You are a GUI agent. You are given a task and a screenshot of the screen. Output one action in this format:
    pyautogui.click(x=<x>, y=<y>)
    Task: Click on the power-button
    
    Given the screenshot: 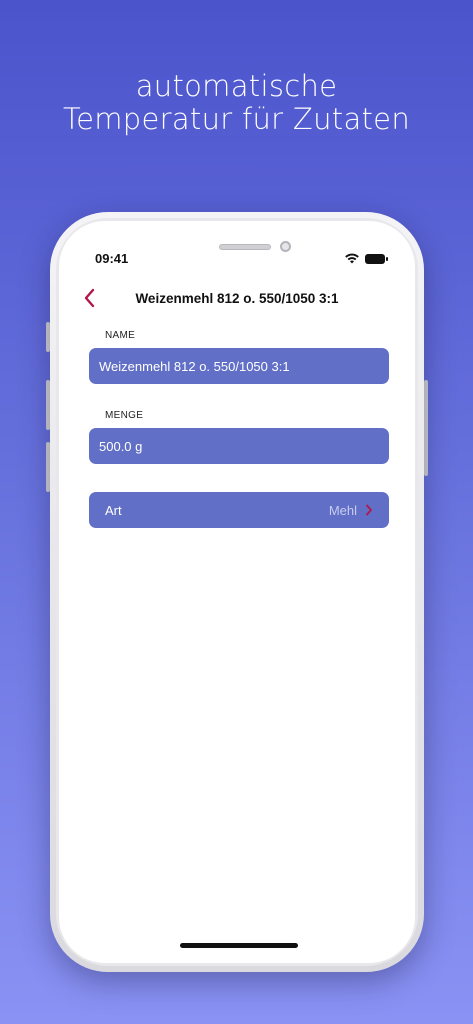 What is the action you would take?
    pyautogui.click(x=426, y=428)
    